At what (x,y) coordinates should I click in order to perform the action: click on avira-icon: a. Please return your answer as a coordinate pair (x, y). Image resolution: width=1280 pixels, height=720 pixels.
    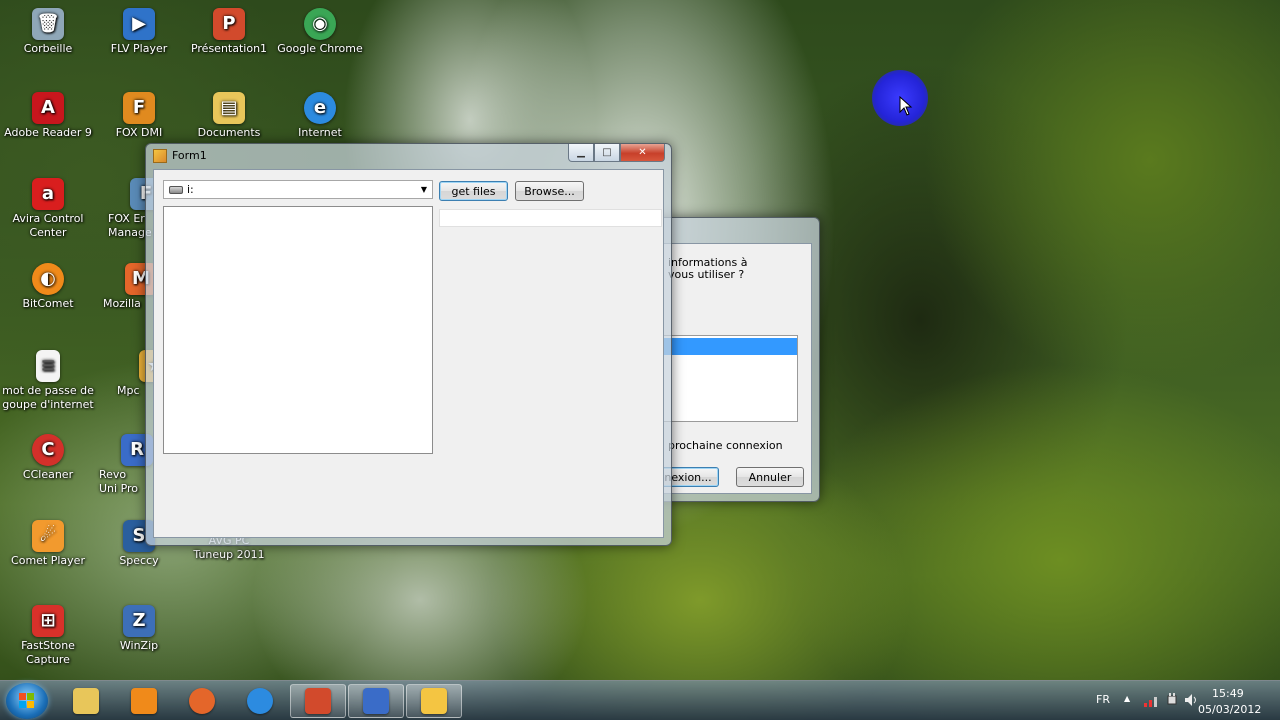
    Looking at the image, I should click on (48, 194).